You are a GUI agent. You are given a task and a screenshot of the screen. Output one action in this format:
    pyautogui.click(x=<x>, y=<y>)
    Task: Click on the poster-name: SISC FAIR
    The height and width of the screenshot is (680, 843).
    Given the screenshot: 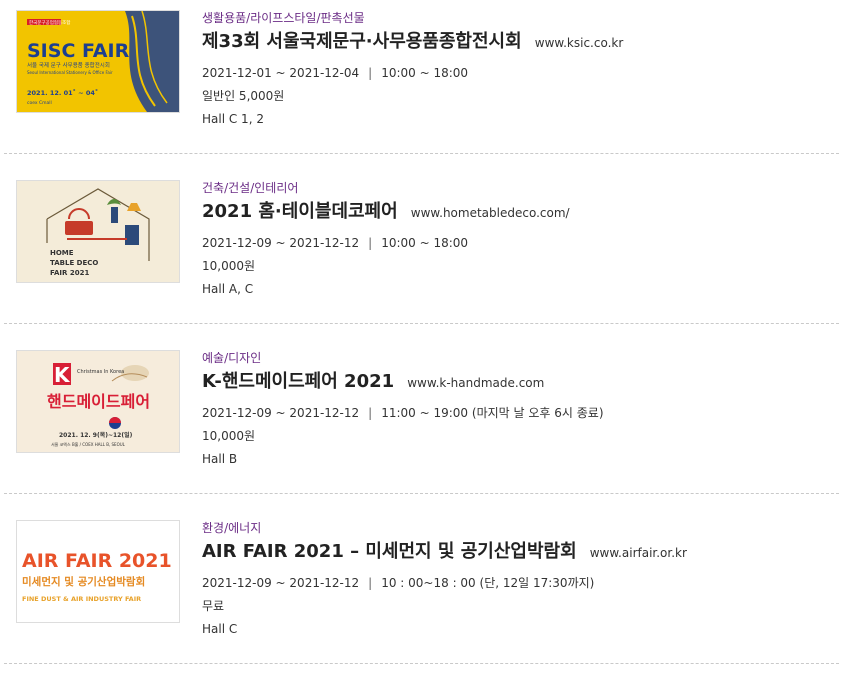 What is the action you would take?
    pyautogui.click(x=78, y=51)
    